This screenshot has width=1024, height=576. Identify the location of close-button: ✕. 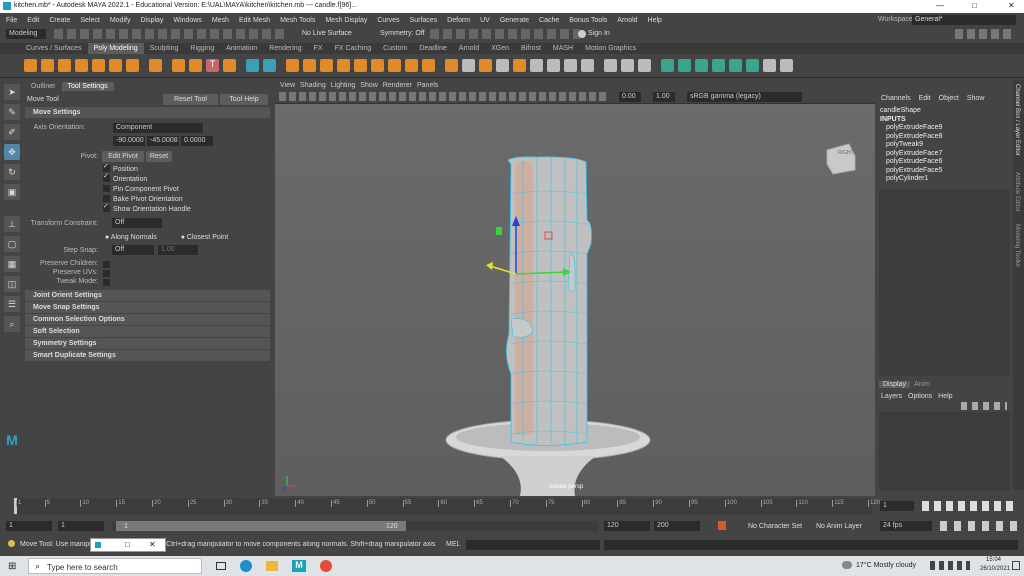
(1011, 5).